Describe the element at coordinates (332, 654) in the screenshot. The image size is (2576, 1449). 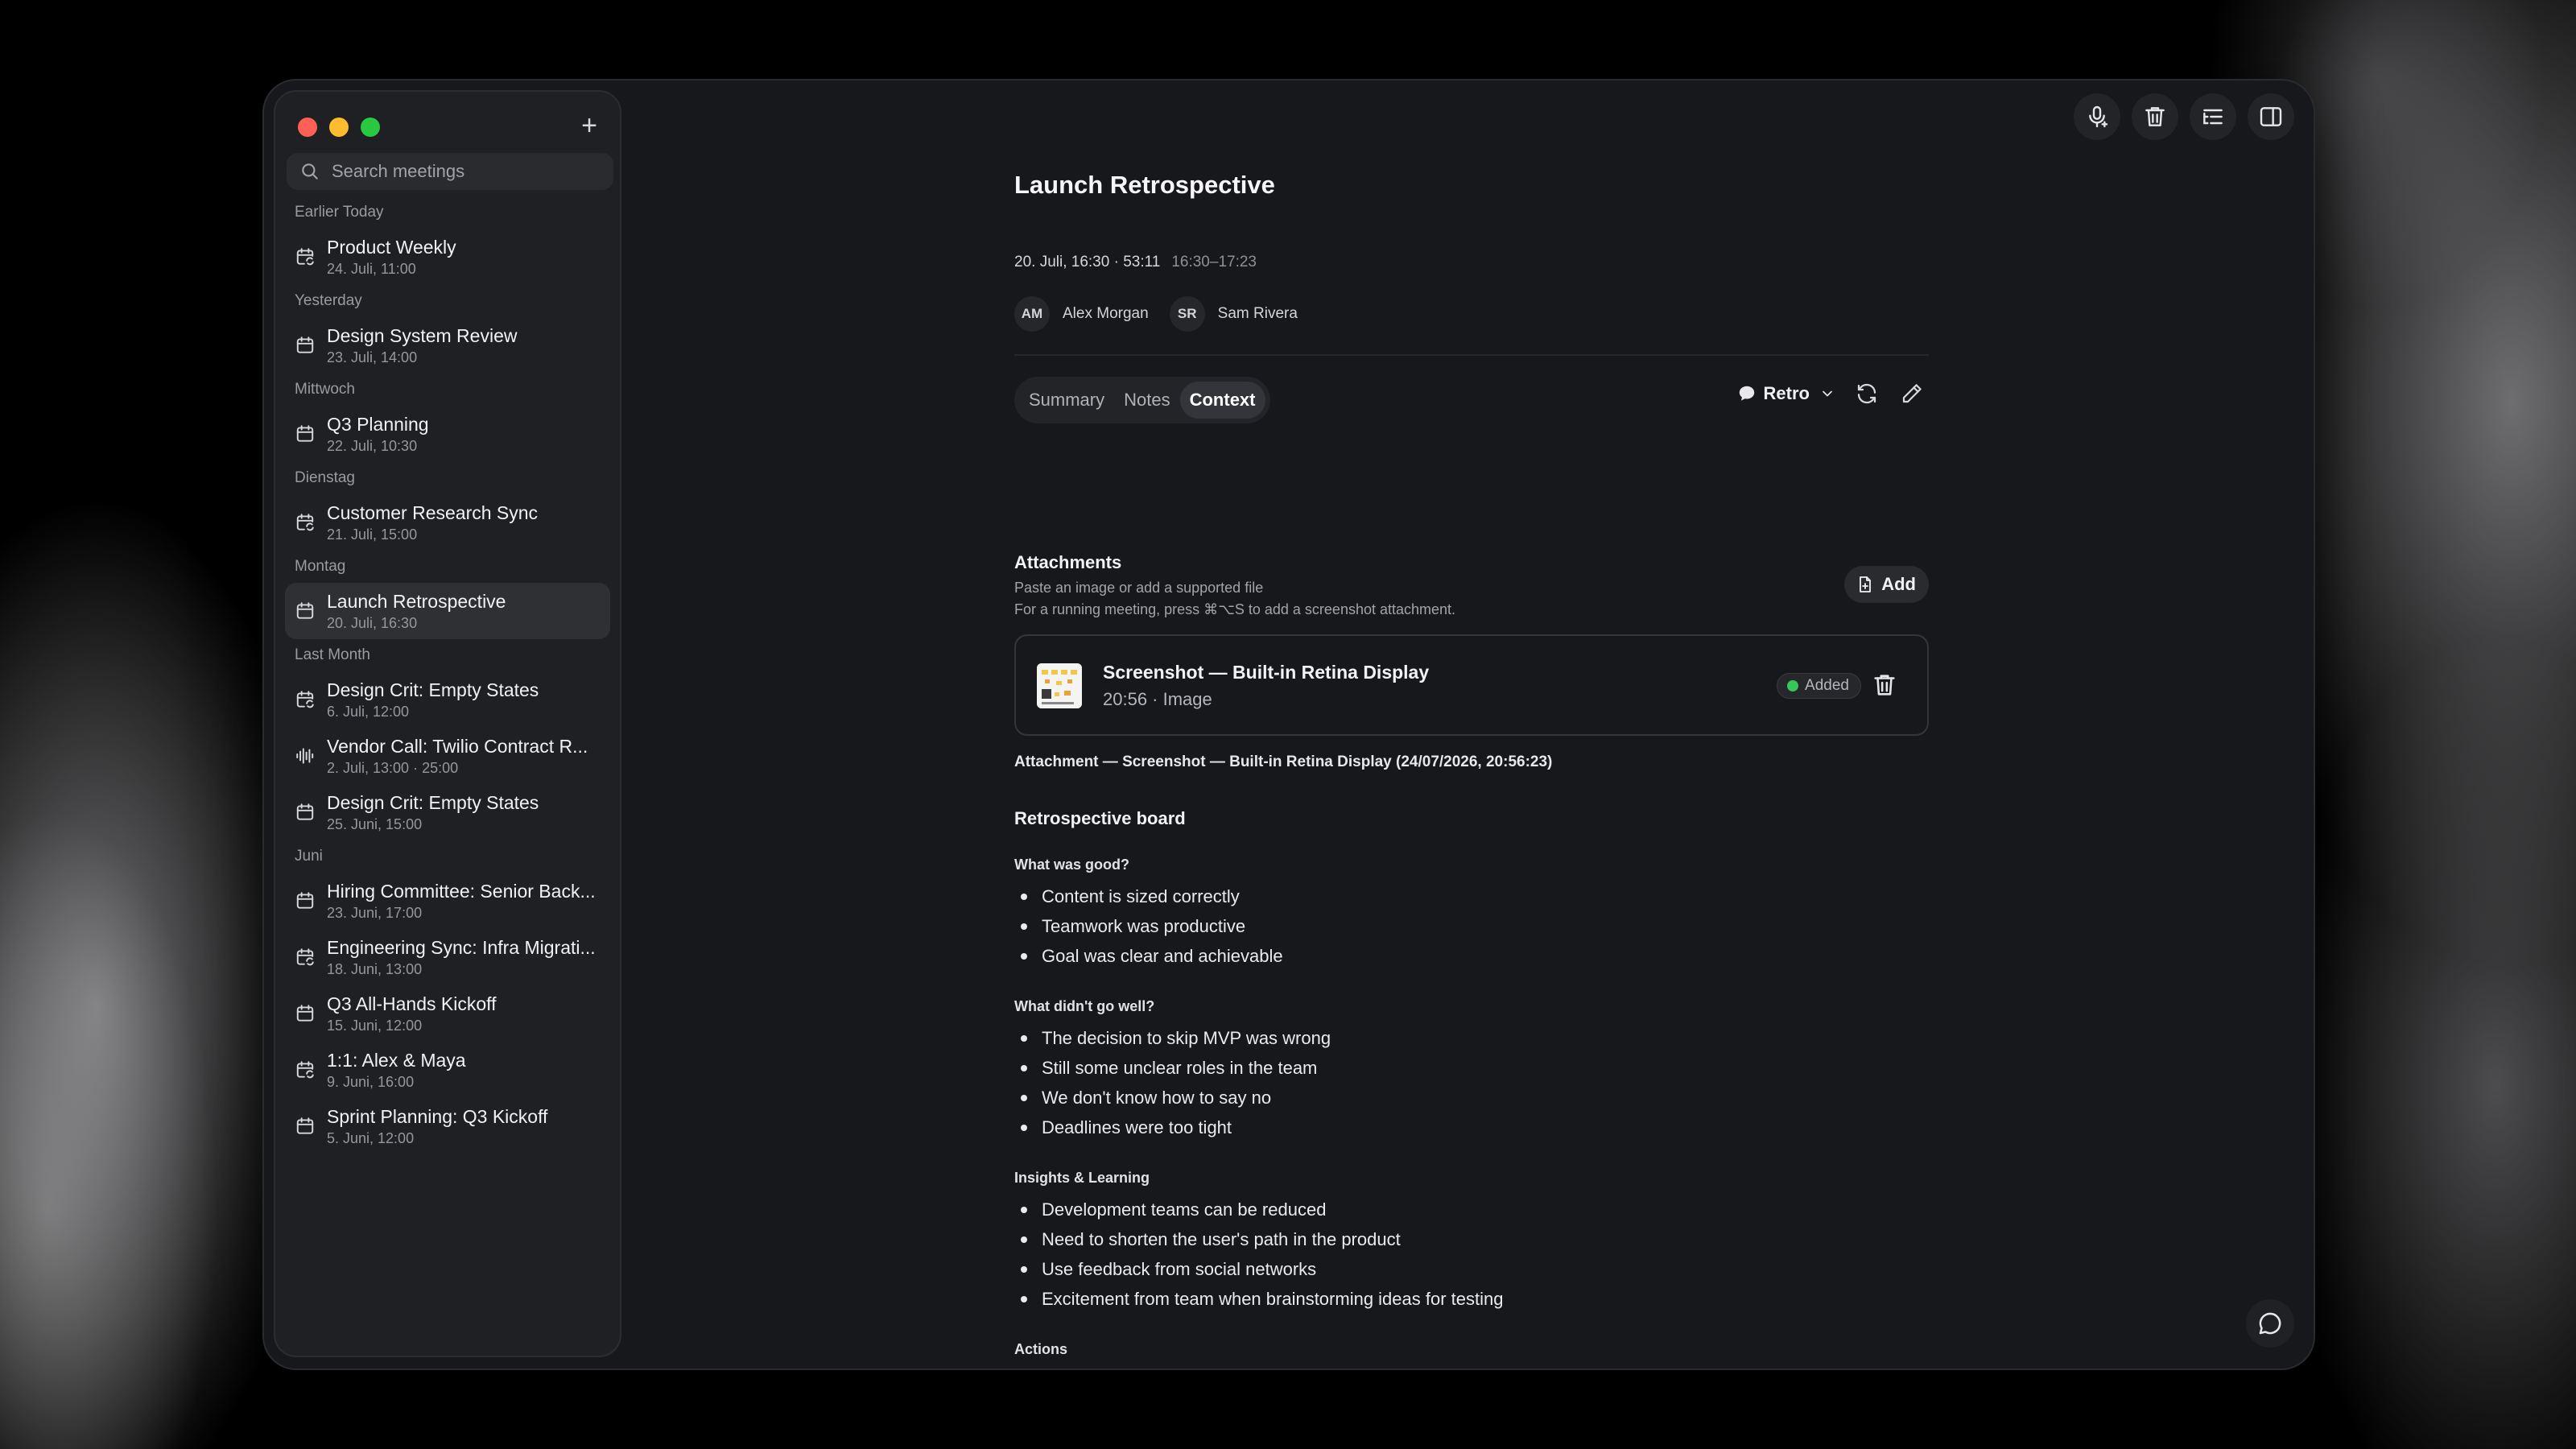
I see `sidebar-group-label: Last Month` at that location.